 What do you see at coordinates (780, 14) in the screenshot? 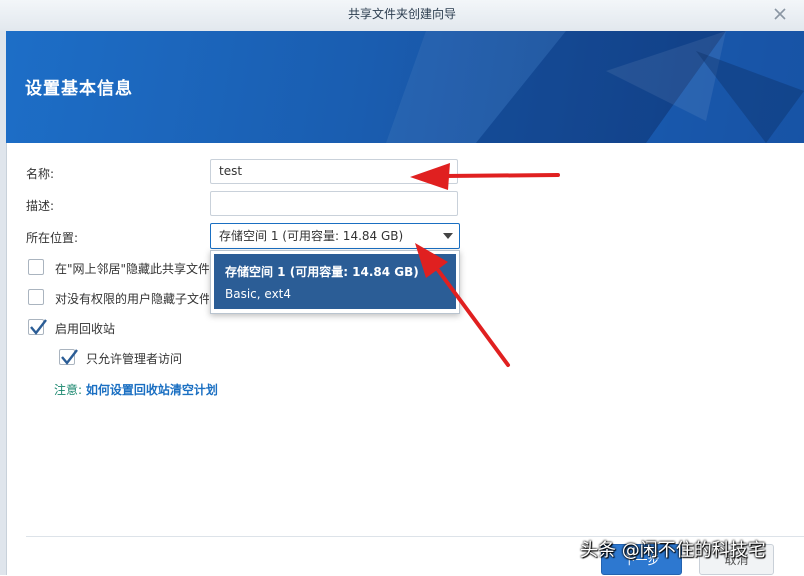
I see `close-icon` at bounding box center [780, 14].